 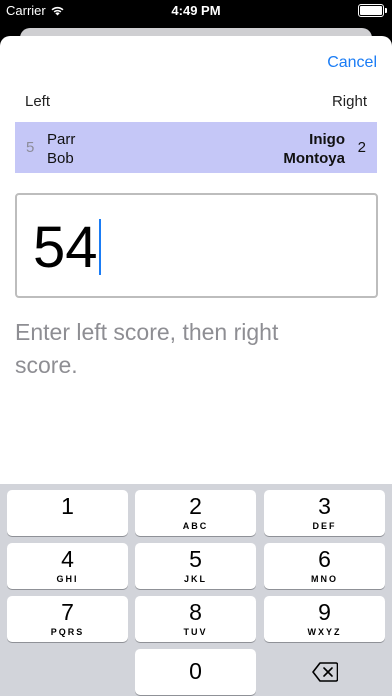 What do you see at coordinates (147, 348) in the screenshot?
I see `instruction-text: Enter left score, then right score.` at bounding box center [147, 348].